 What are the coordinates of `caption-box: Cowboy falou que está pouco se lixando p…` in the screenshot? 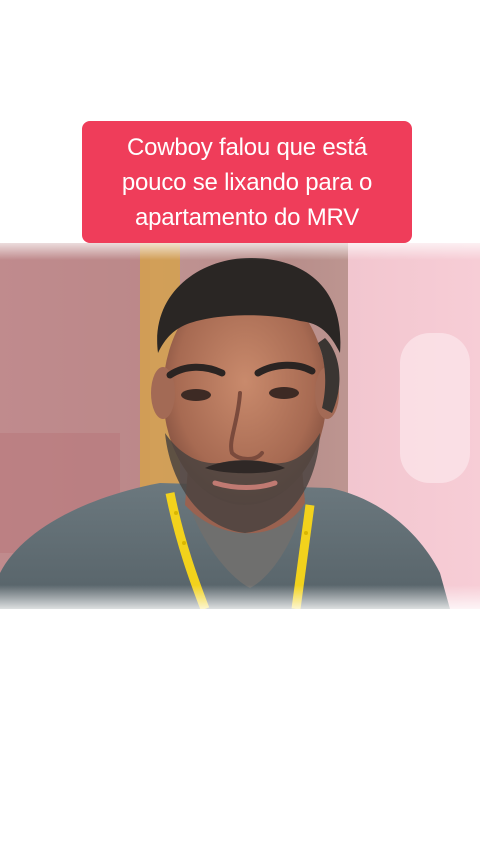 It's located at (247, 182).